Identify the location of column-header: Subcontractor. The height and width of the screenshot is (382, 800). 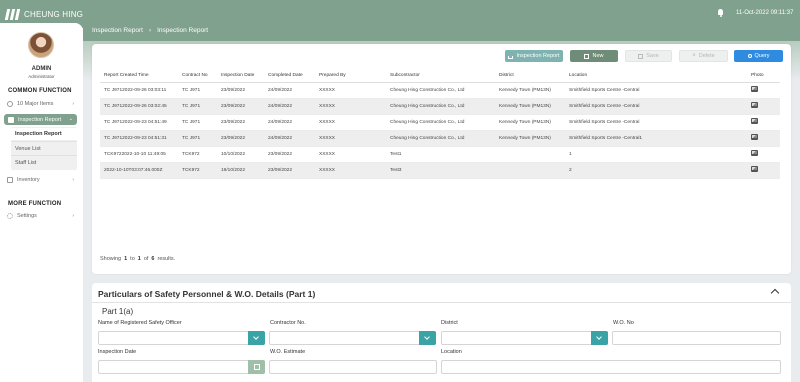
(440, 76).